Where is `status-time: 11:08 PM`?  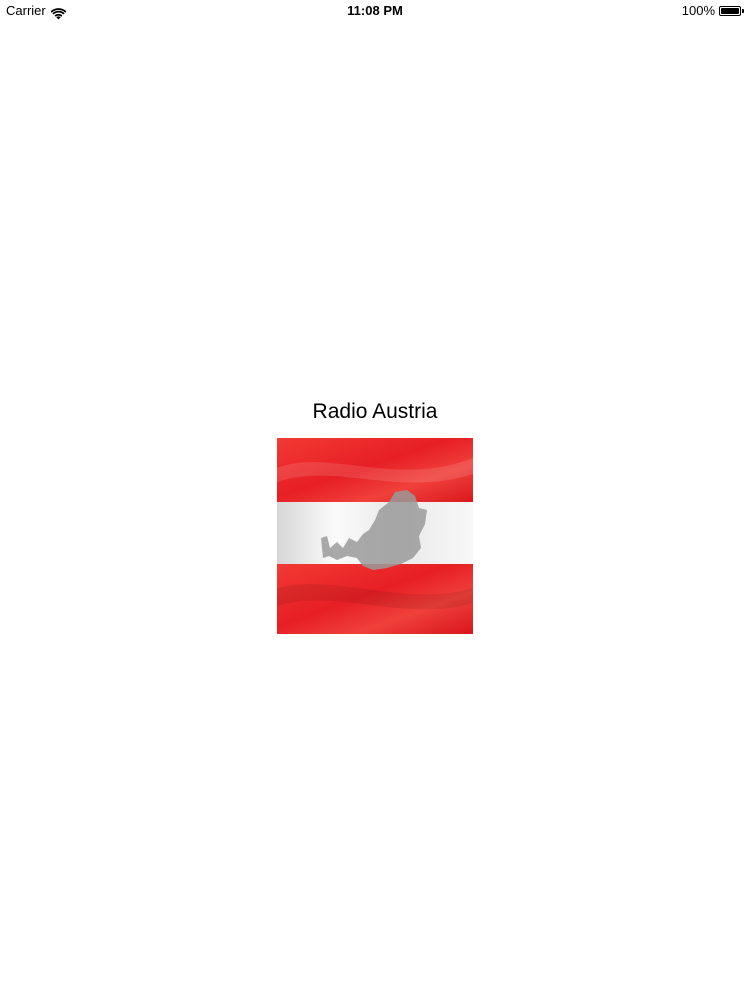
status-time: 11:08 PM is located at coordinates (375, 10).